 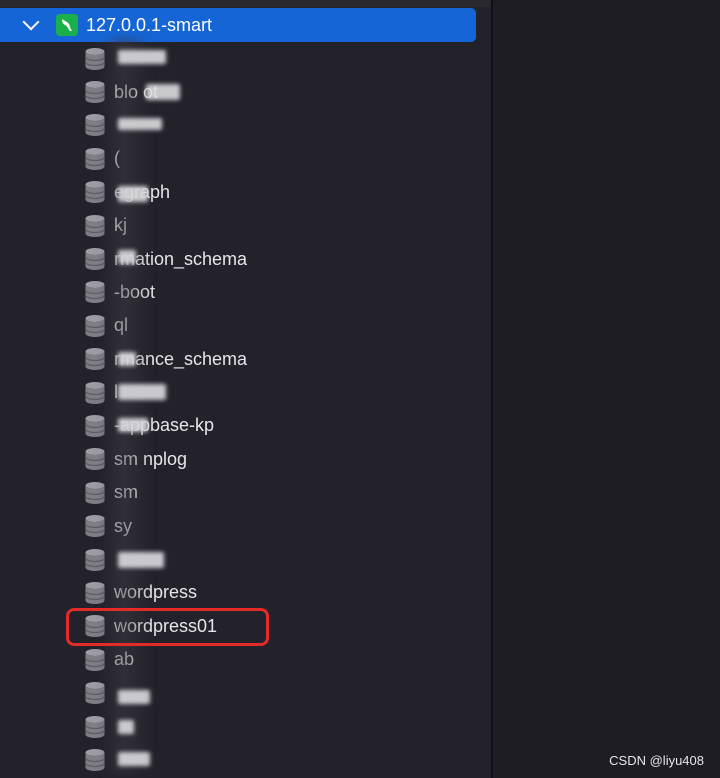 What do you see at coordinates (238, 192) in the screenshot?
I see `database-item: egraph` at bounding box center [238, 192].